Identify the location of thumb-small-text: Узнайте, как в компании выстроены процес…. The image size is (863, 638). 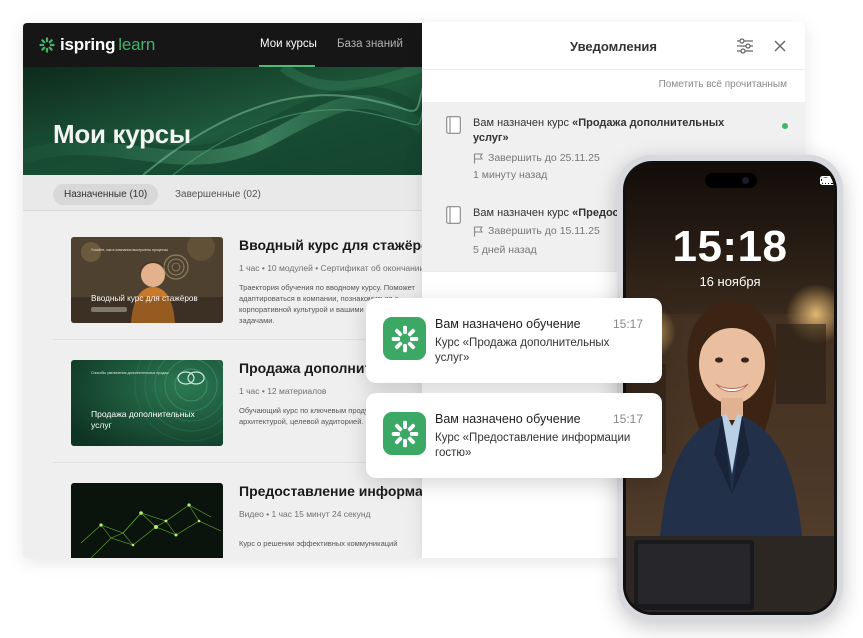
(130, 250).